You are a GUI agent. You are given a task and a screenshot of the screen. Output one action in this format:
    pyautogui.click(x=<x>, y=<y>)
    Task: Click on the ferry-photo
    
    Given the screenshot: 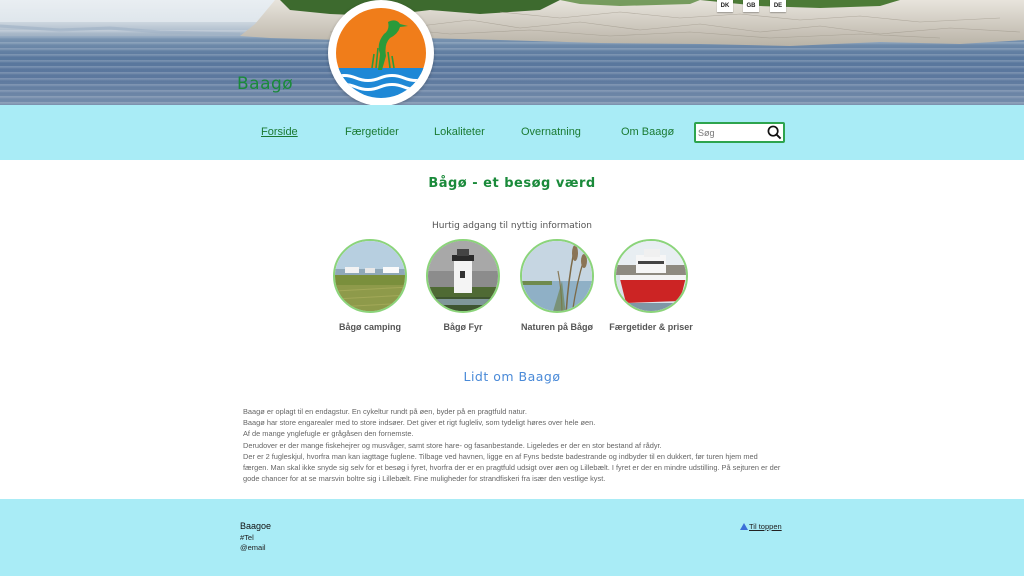 What is the action you would take?
    pyautogui.click(x=651, y=276)
    